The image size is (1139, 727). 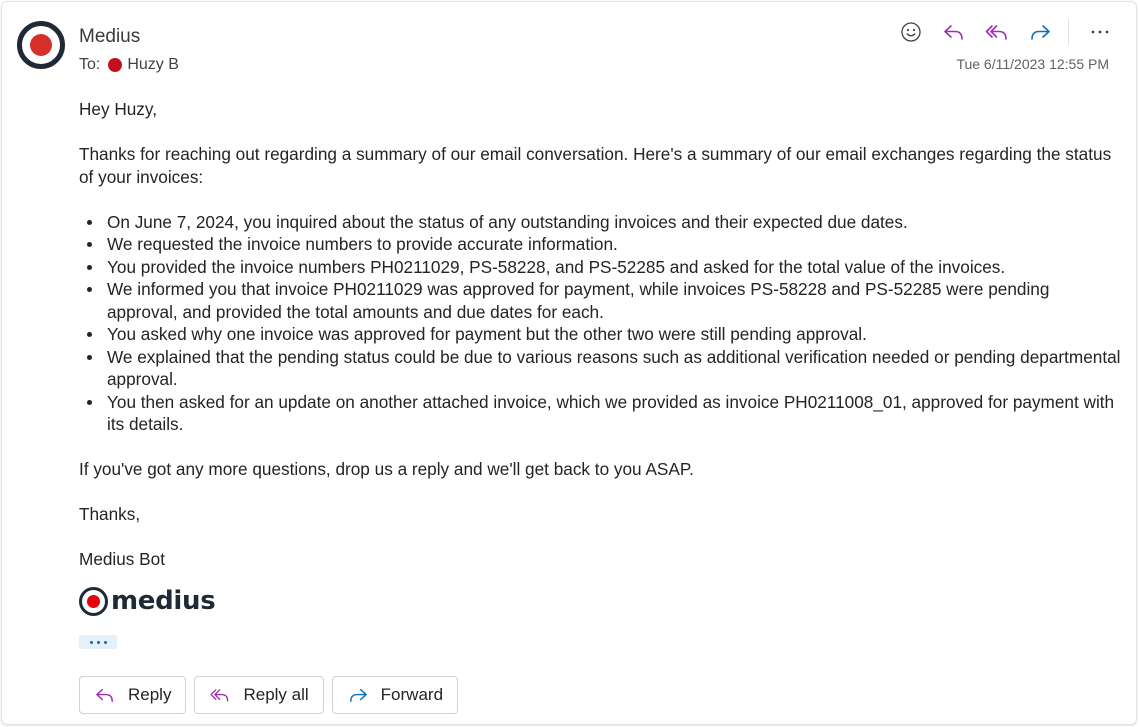 What do you see at coordinates (110, 514) in the screenshot?
I see `signoff: Thanks,` at bounding box center [110, 514].